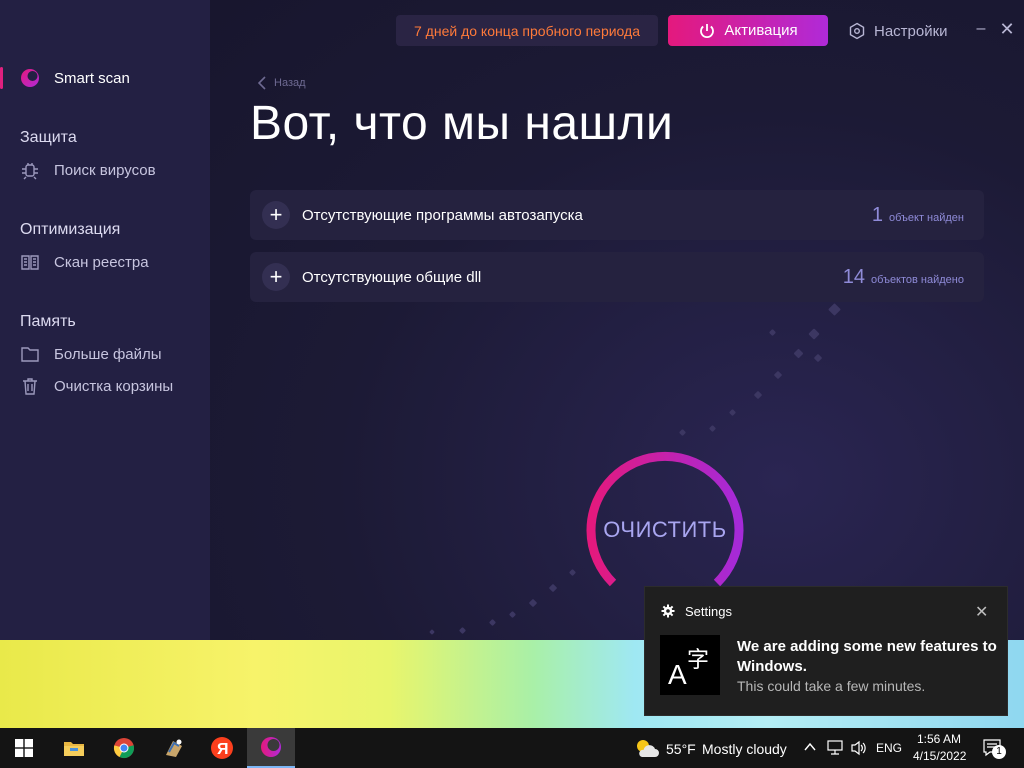 The image size is (1024, 768). Describe the element at coordinates (462, 123) in the screenshot. I see `page-title: Вот, что мы нашли` at that location.